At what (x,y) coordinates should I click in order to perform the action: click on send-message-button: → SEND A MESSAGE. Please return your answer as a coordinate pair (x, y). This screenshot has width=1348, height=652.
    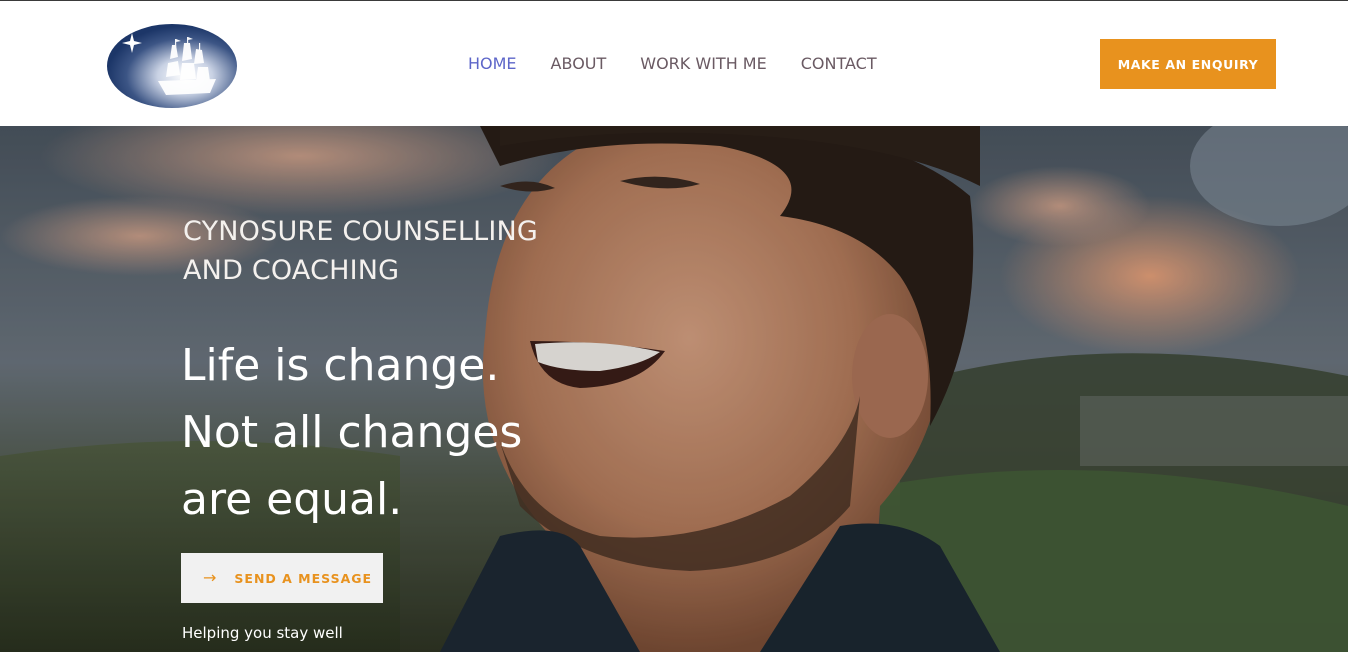
    Looking at the image, I should click on (282, 578).